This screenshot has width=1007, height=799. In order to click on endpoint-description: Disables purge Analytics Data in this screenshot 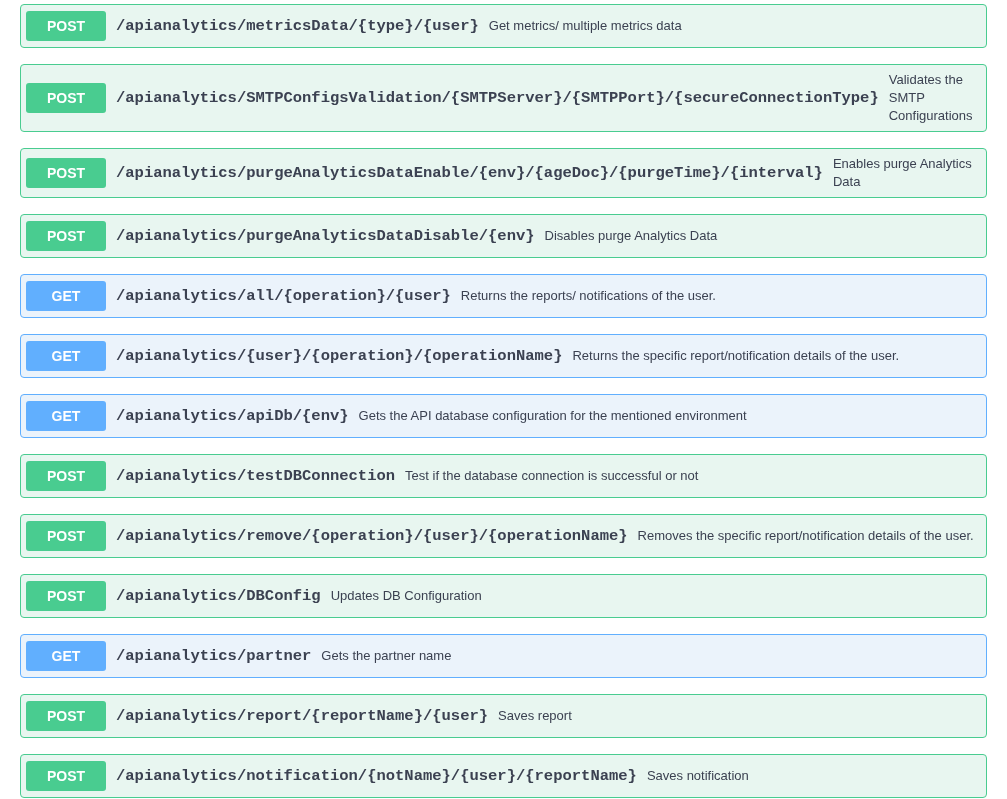, I will do `click(631, 236)`.